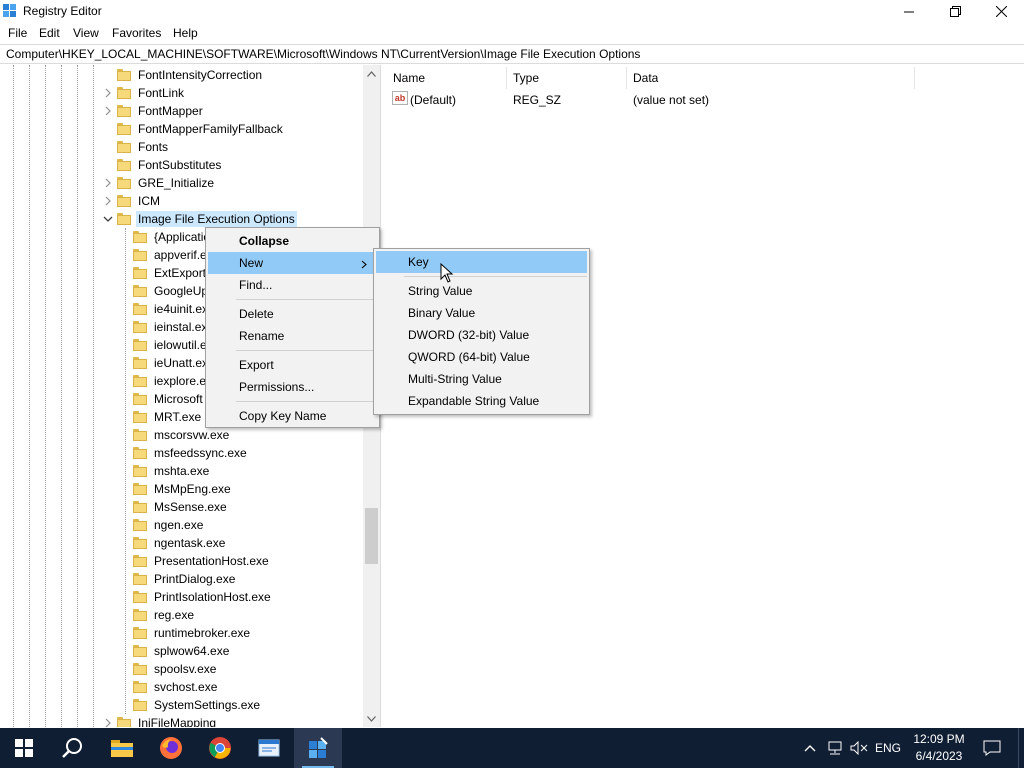 Image resolution: width=1024 pixels, height=768 pixels. I want to click on scroll-up-arrow-icon, so click(371, 73).